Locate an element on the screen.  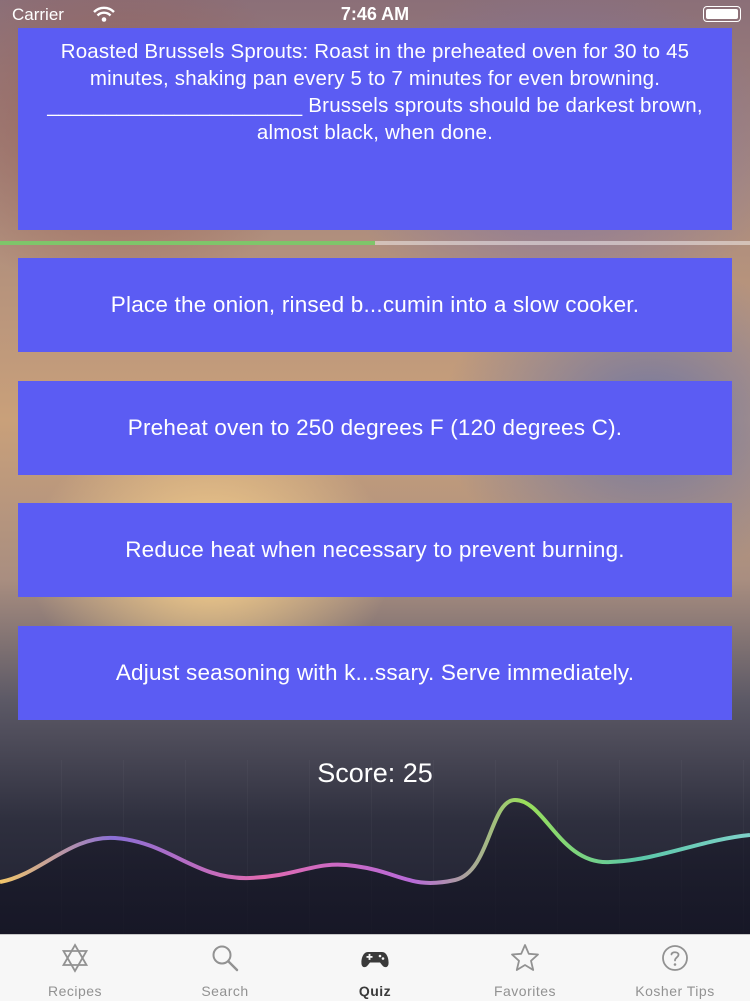
search-icon is located at coordinates (225, 958).